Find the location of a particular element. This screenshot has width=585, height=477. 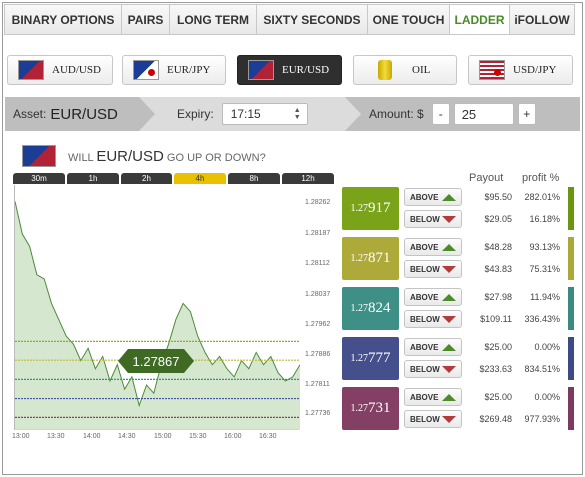

y-tick-label: 1.28112 is located at coordinates (317, 263).